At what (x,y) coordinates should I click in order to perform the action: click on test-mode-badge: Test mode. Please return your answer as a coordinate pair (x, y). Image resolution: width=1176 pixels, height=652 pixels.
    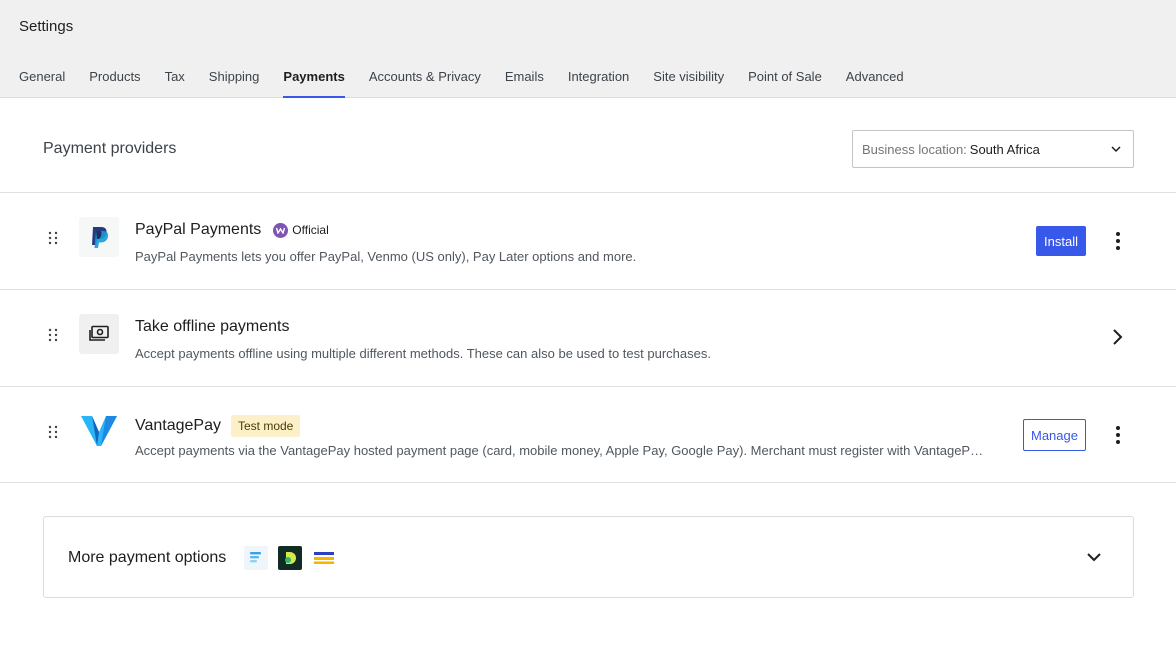
    Looking at the image, I should click on (266, 426).